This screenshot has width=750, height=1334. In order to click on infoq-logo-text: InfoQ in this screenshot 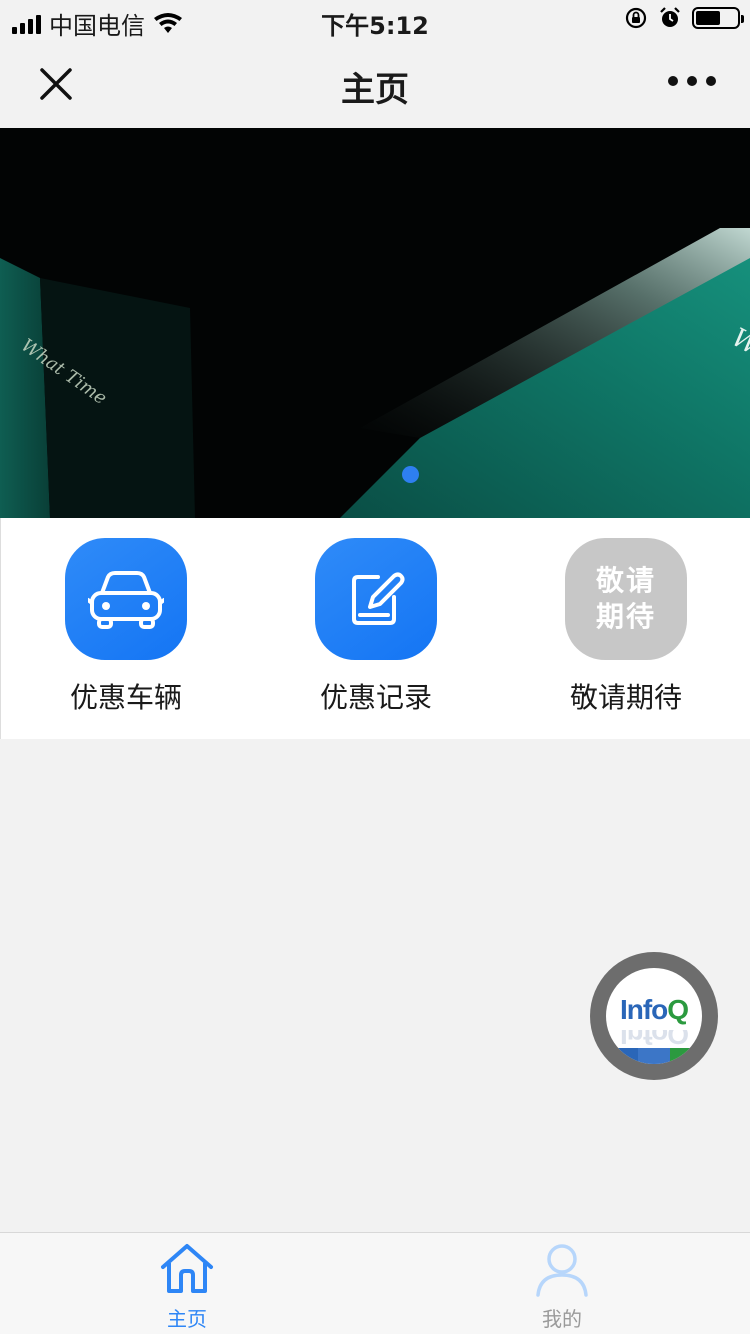, I will do `click(654, 1009)`.